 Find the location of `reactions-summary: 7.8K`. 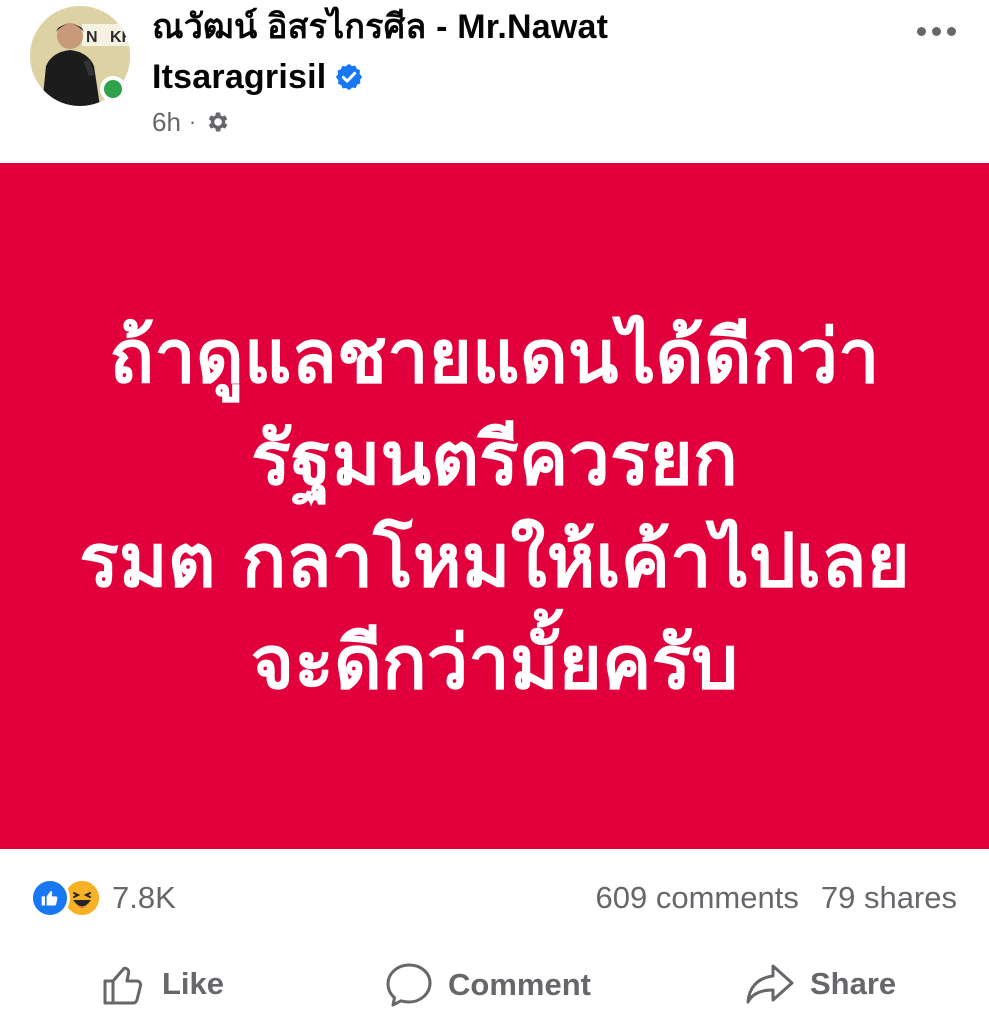

reactions-summary: 7.8K is located at coordinates (103, 898).